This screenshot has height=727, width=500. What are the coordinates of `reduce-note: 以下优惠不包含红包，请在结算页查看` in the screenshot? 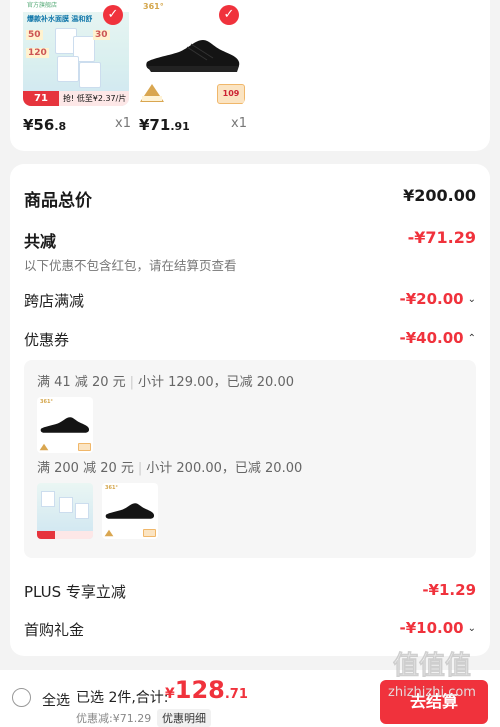 It's located at (130, 265).